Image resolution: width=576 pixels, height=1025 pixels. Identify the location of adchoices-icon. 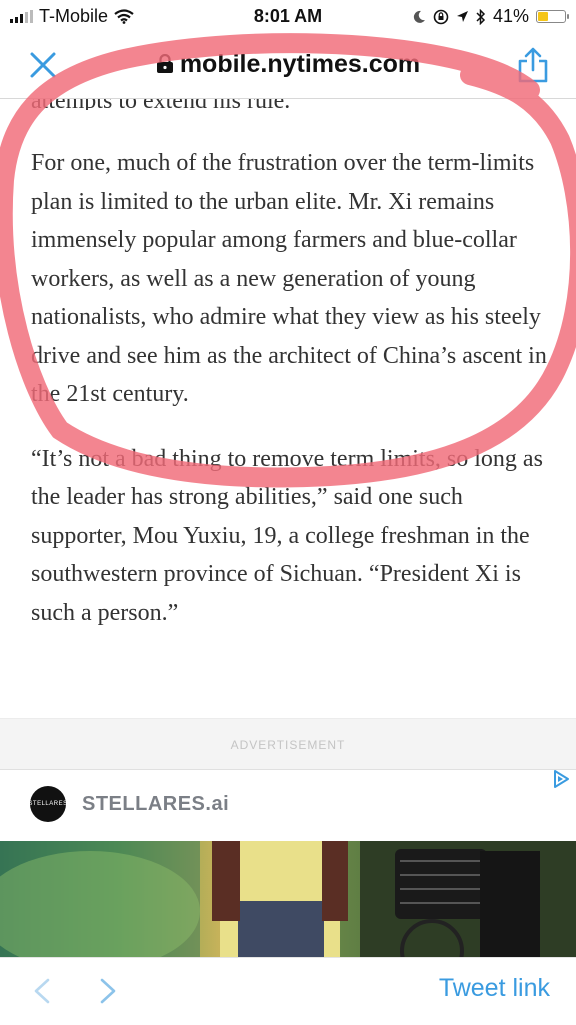
(561, 779).